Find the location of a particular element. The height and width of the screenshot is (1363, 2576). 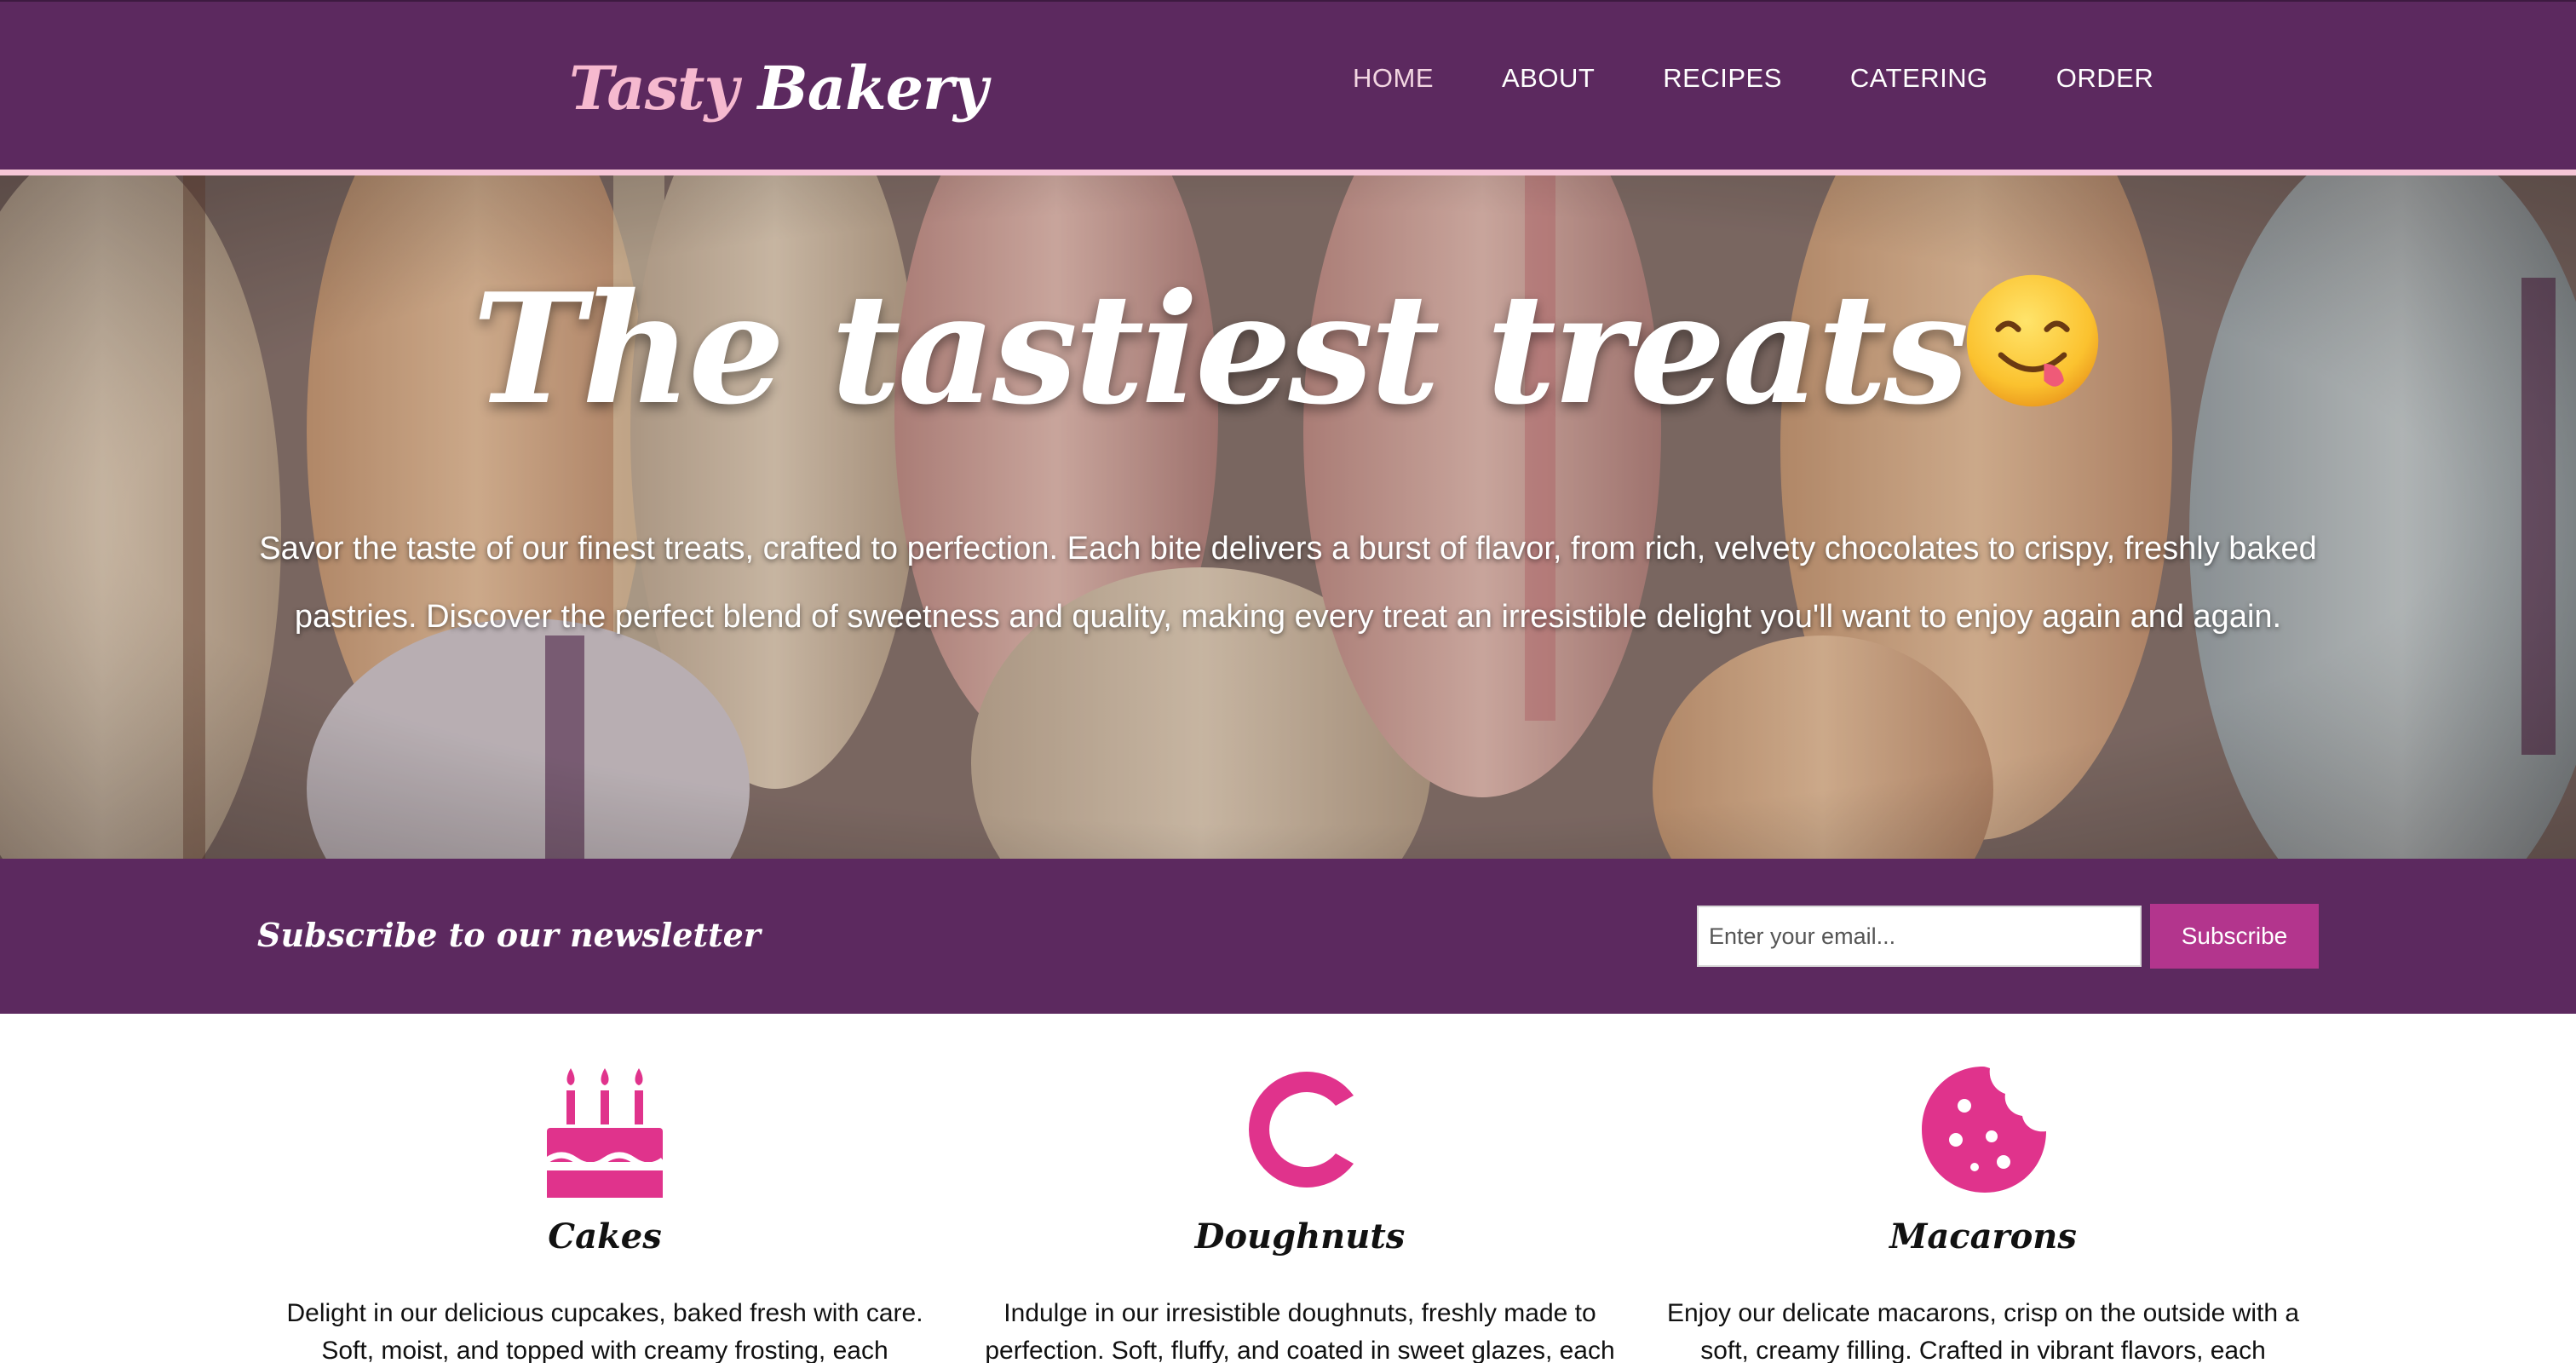

hero-title: The tastiest treats is located at coordinates (1288, 349).